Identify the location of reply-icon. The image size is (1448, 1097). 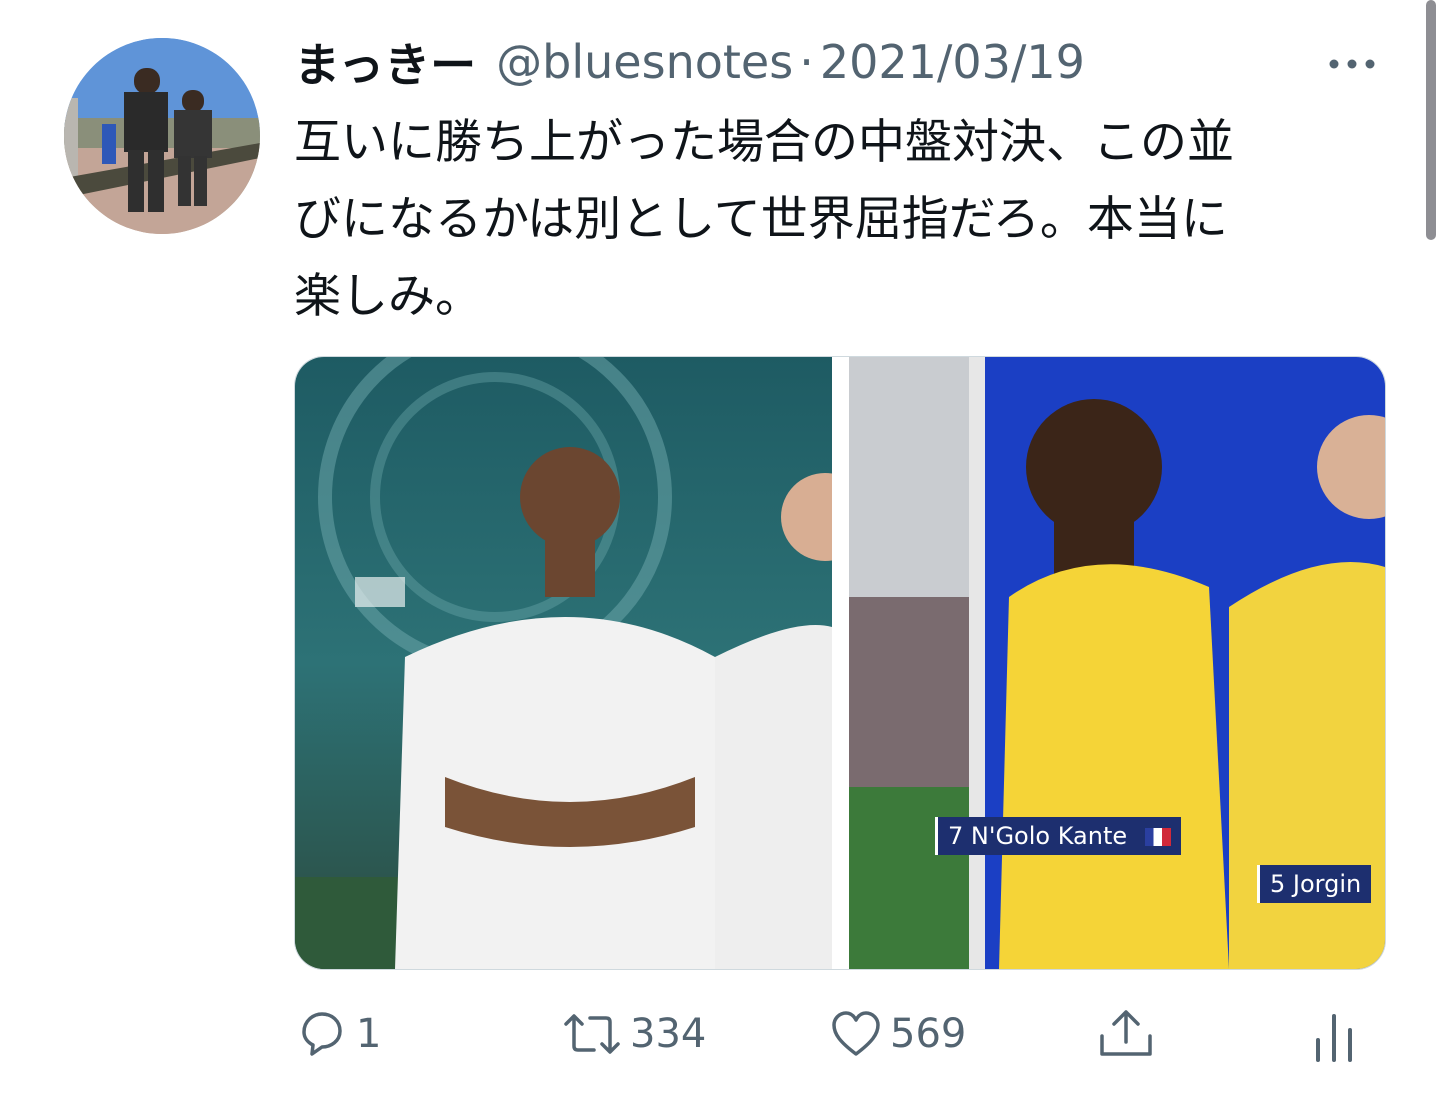
(322, 1034).